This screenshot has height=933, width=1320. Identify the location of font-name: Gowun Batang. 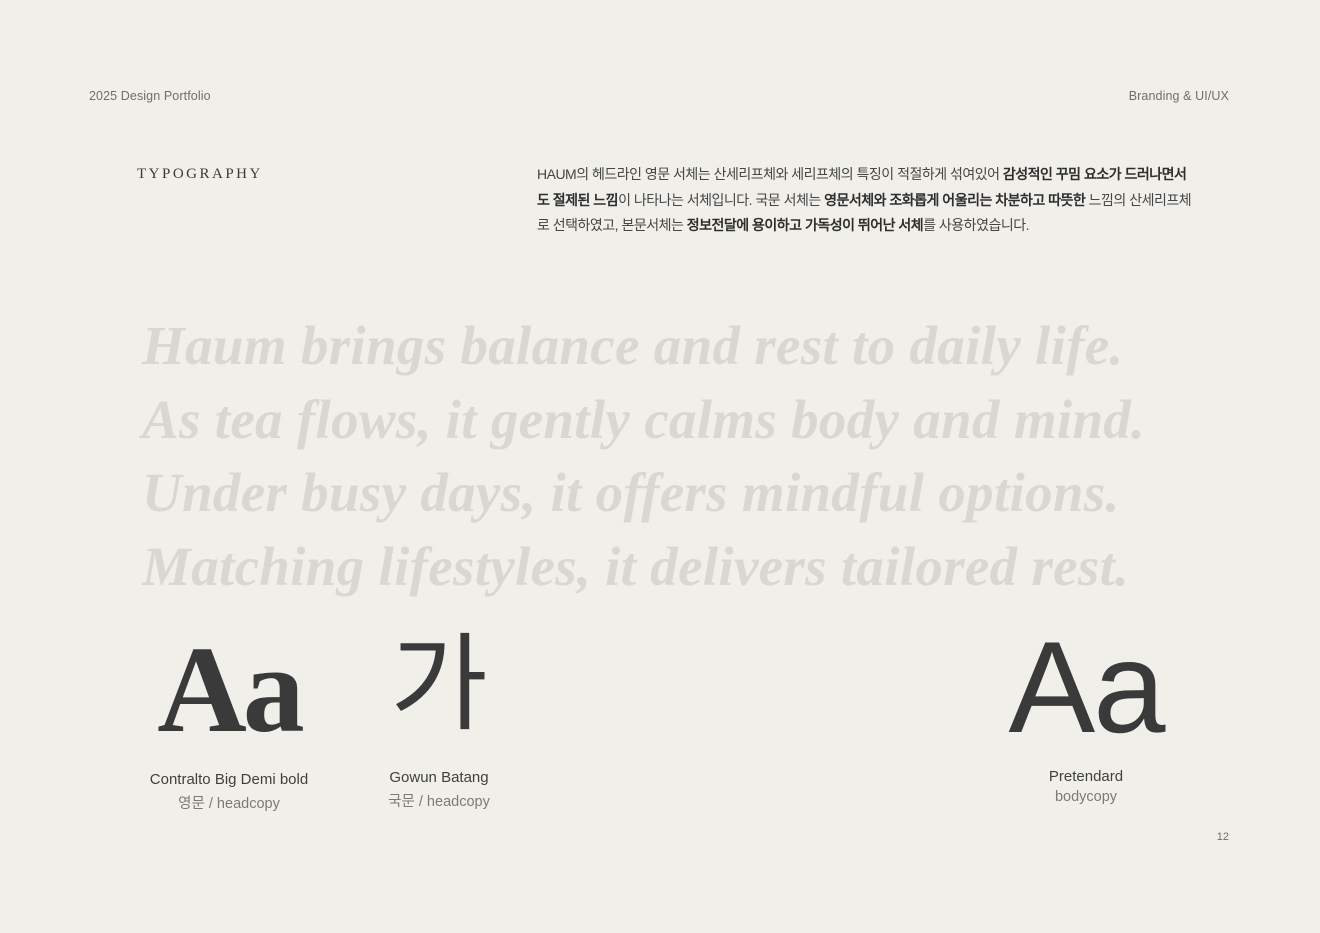
(439, 777).